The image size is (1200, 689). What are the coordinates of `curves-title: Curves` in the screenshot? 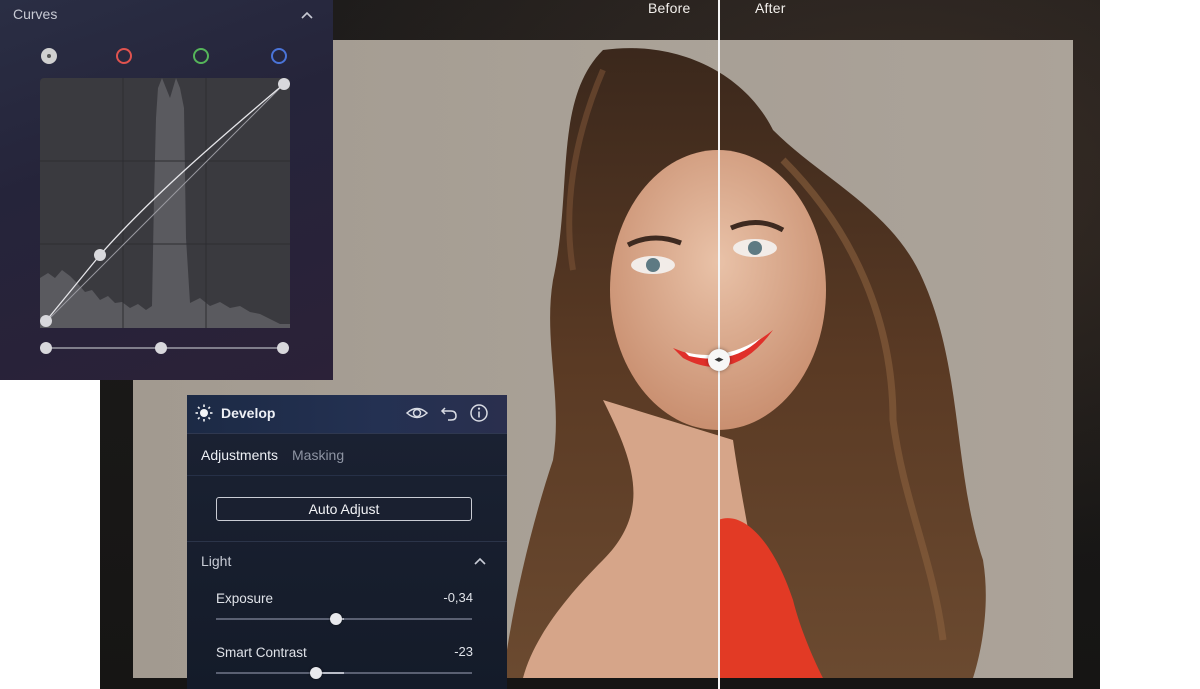 It's located at (35, 14).